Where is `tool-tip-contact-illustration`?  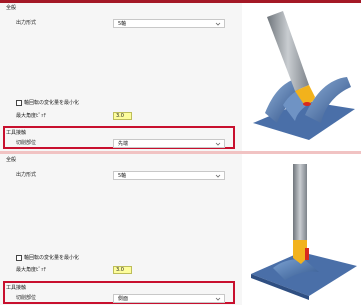
tool-tip-contact-illustration is located at coordinates (304, 75).